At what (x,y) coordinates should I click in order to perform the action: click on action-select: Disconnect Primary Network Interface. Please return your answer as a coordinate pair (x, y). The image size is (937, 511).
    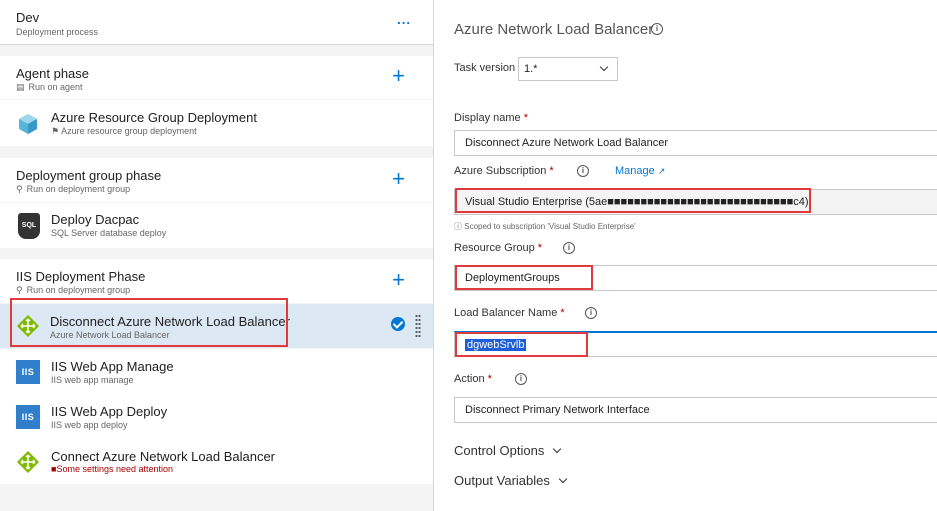
    Looking at the image, I should click on (695, 410).